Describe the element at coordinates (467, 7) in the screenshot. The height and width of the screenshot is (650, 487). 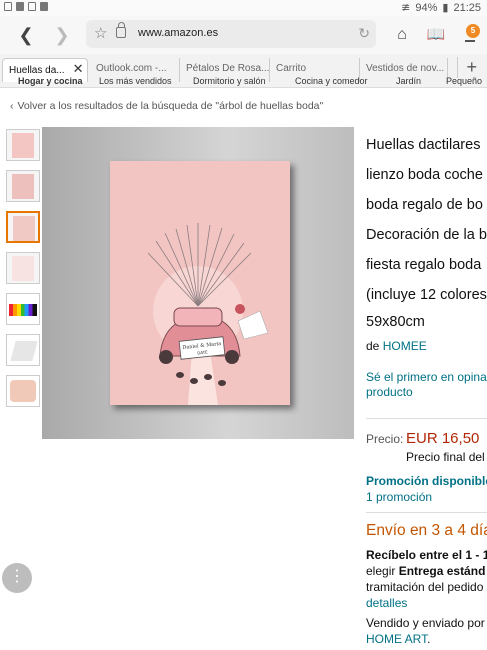
I see `clock: 21:25` at that location.